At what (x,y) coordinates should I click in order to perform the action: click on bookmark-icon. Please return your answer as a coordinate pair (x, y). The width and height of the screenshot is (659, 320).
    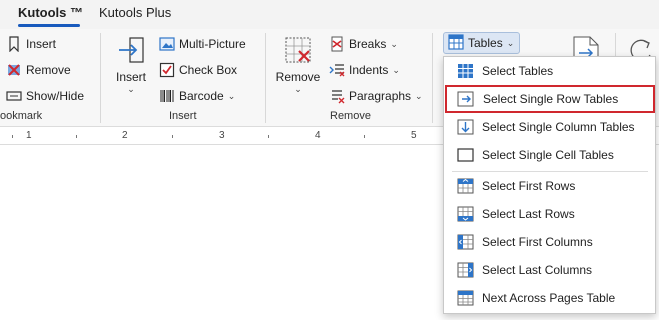
    Looking at the image, I should click on (14, 44).